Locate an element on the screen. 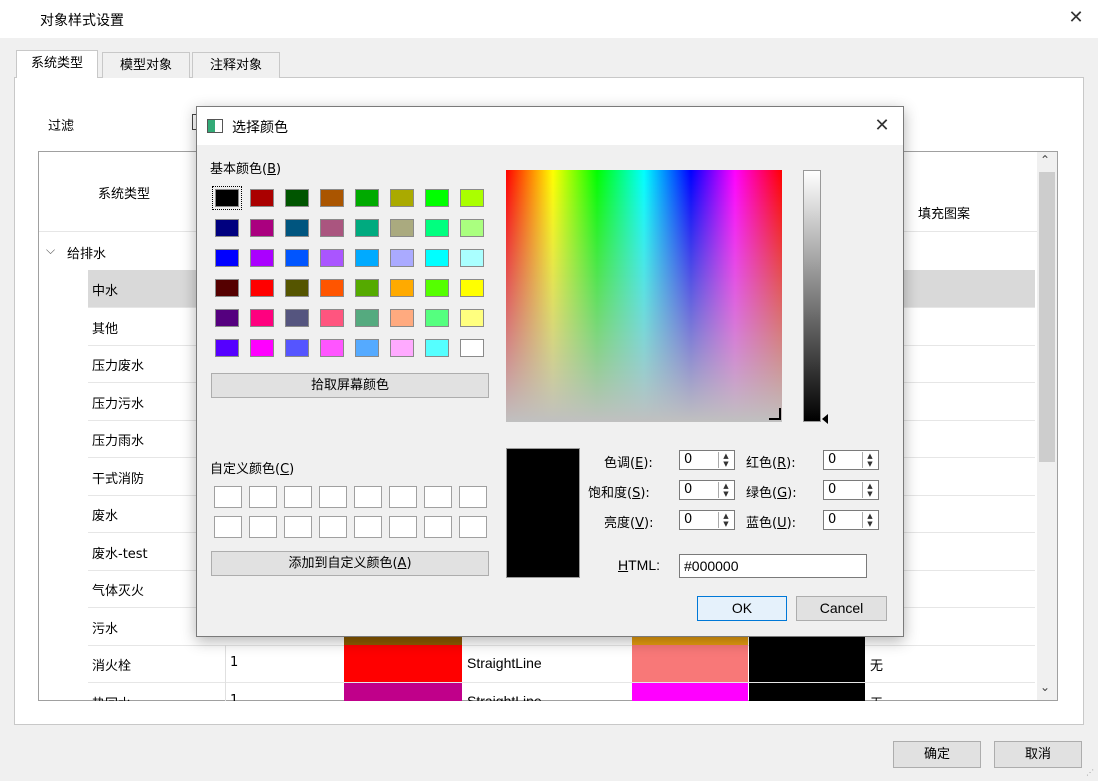 The image size is (1098, 781). blue-spinbox: 0 ▲ ▼ is located at coordinates (851, 520).